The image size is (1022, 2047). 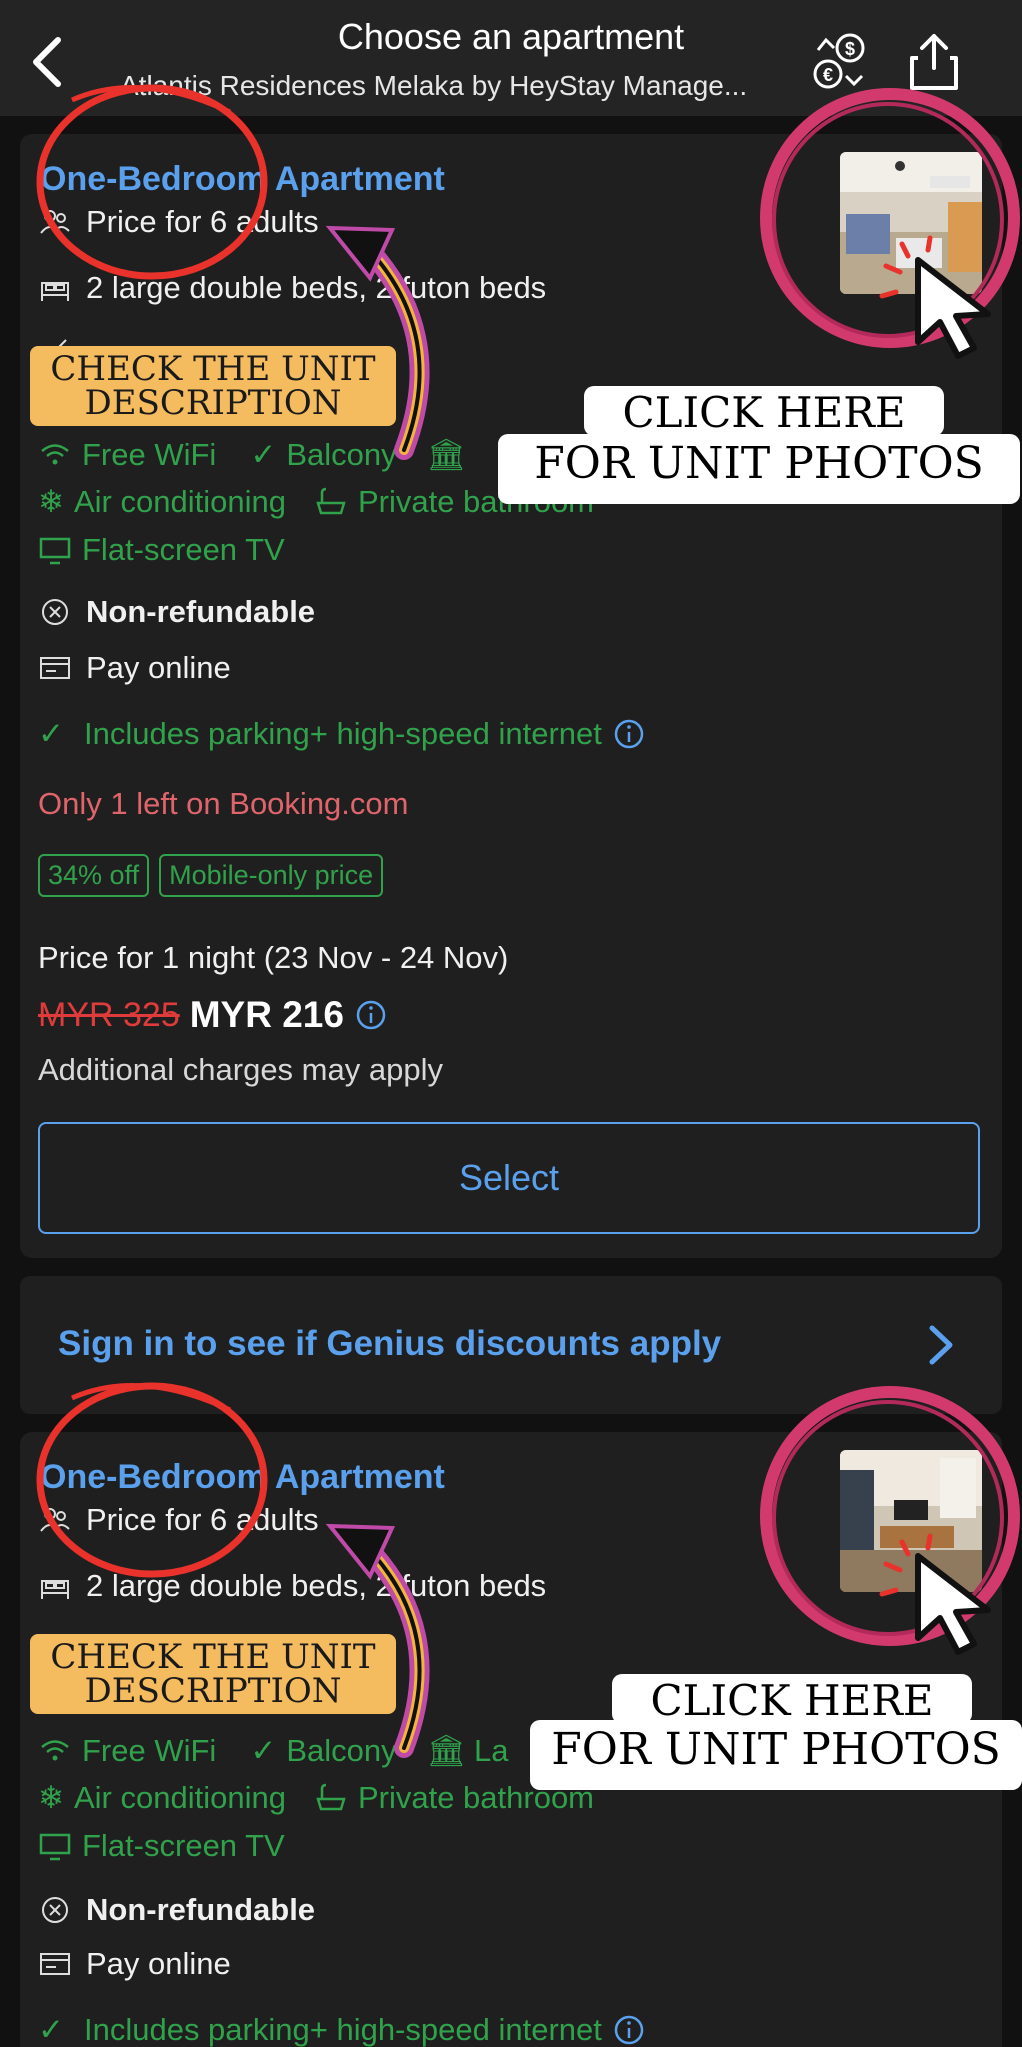 I want to click on genius-signin-text: Sign in to see if Genius discounts apply, so click(x=389, y=1344).